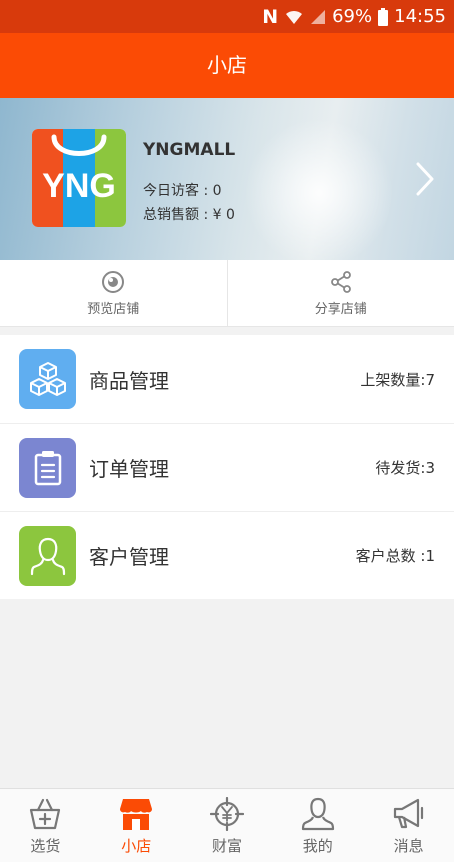 The height and width of the screenshot is (862, 454). What do you see at coordinates (405, 468) in the screenshot?
I see `pending-shipment-count: 待发货:3` at bounding box center [405, 468].